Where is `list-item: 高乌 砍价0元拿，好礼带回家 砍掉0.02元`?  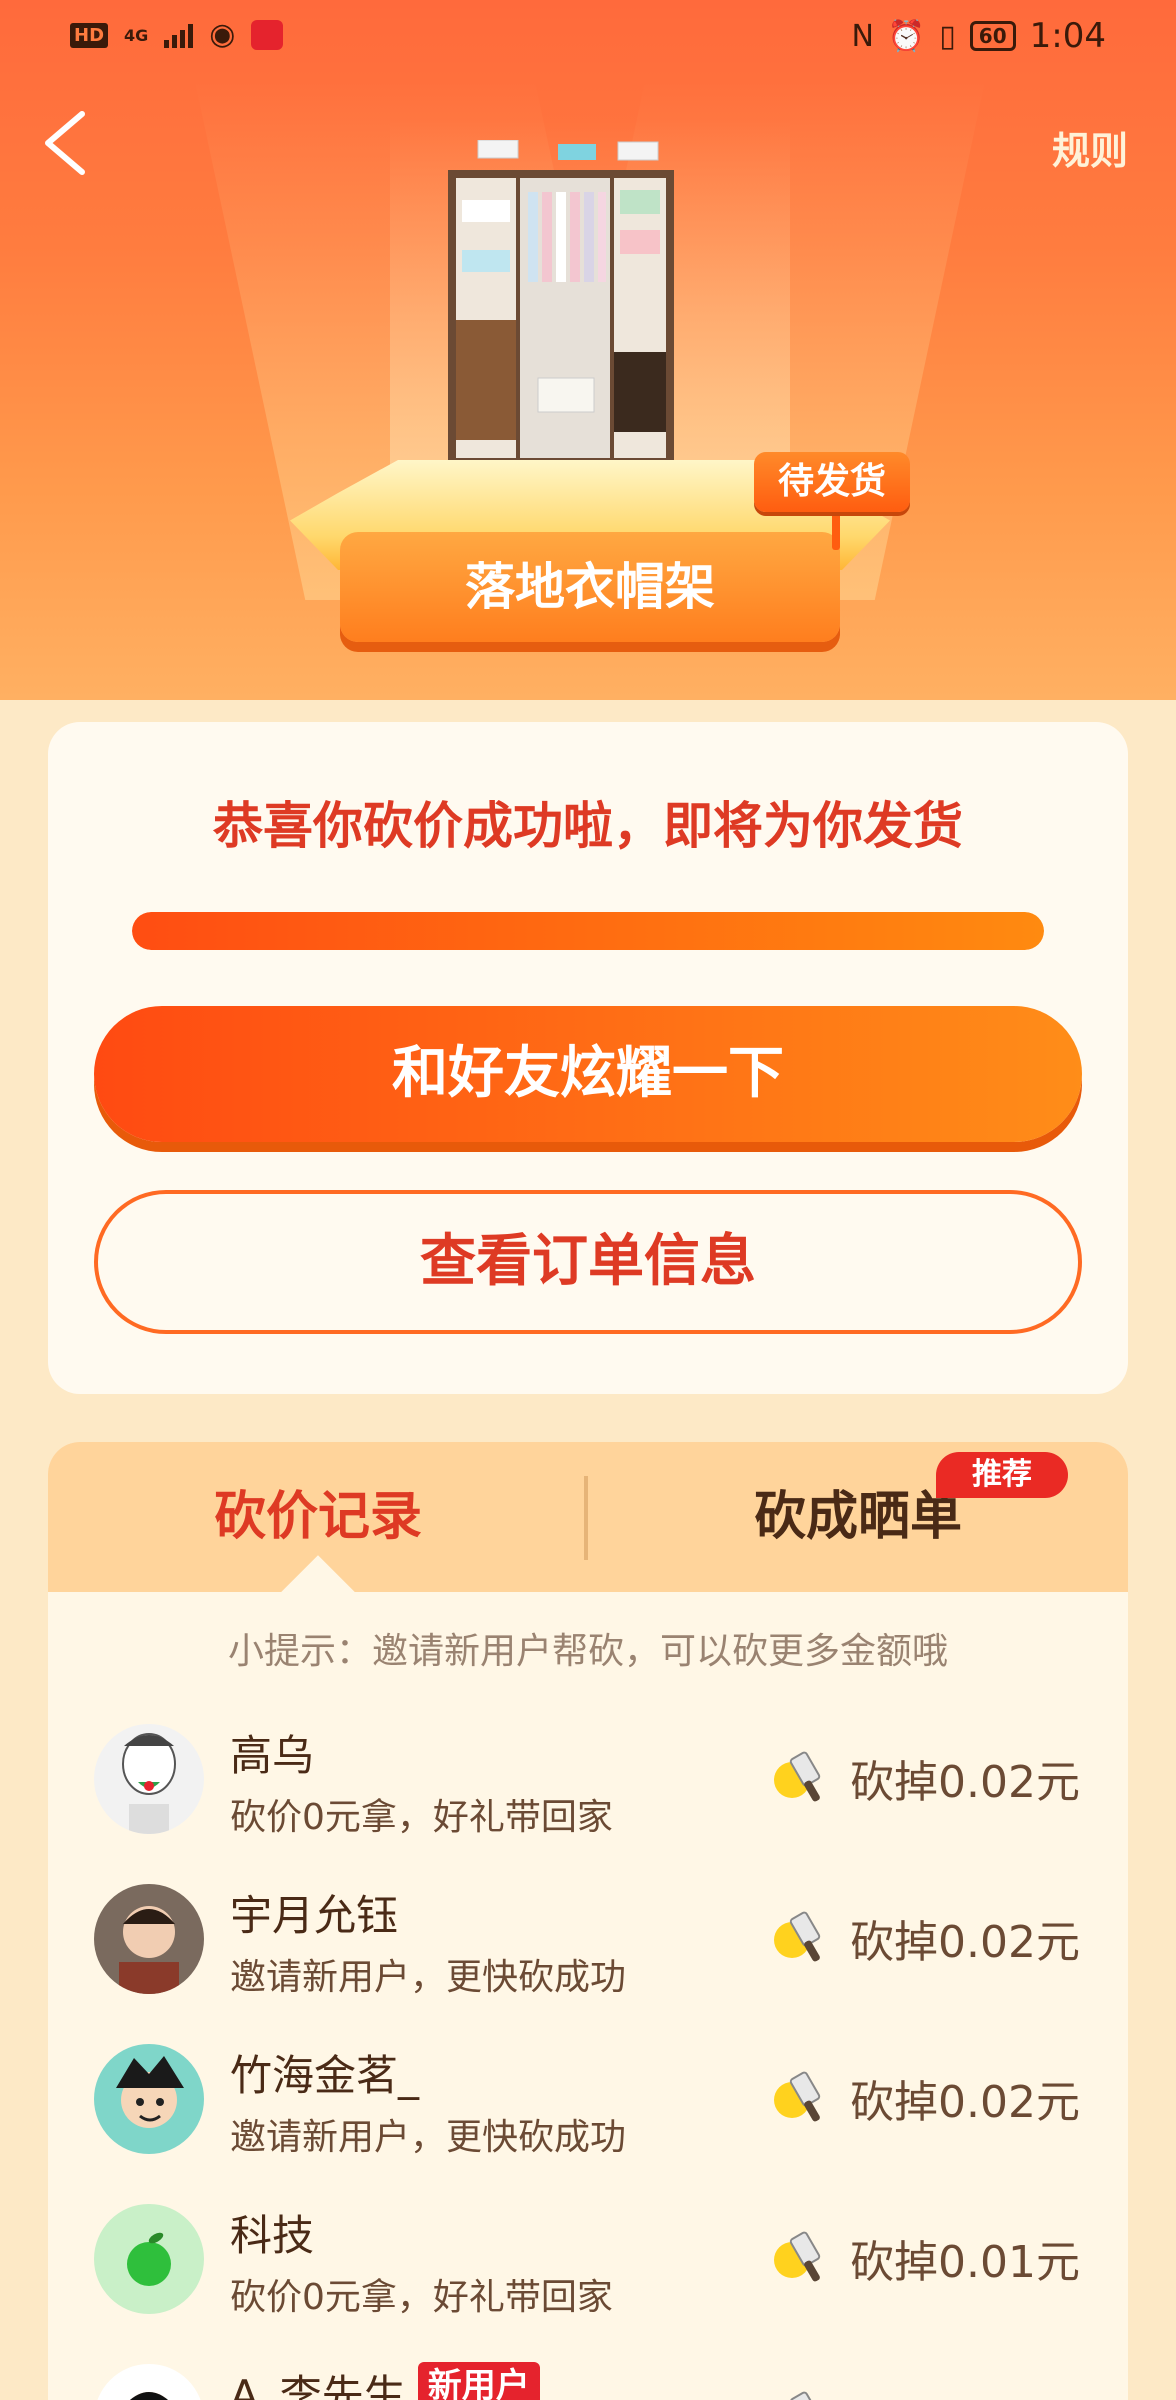
list-item: 高乌 砍价0元拿，好礼带回家 砍掉0.02元 is located at coordinates (588, 1784).